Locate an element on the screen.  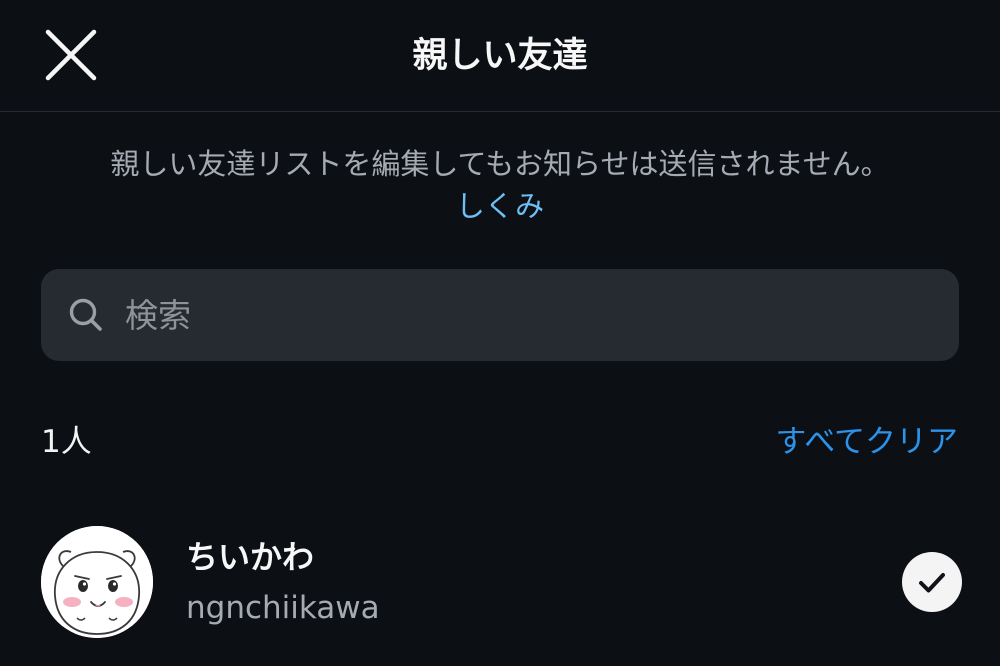
user-display-name: ちいかわ is located at coordinates (250, 557).